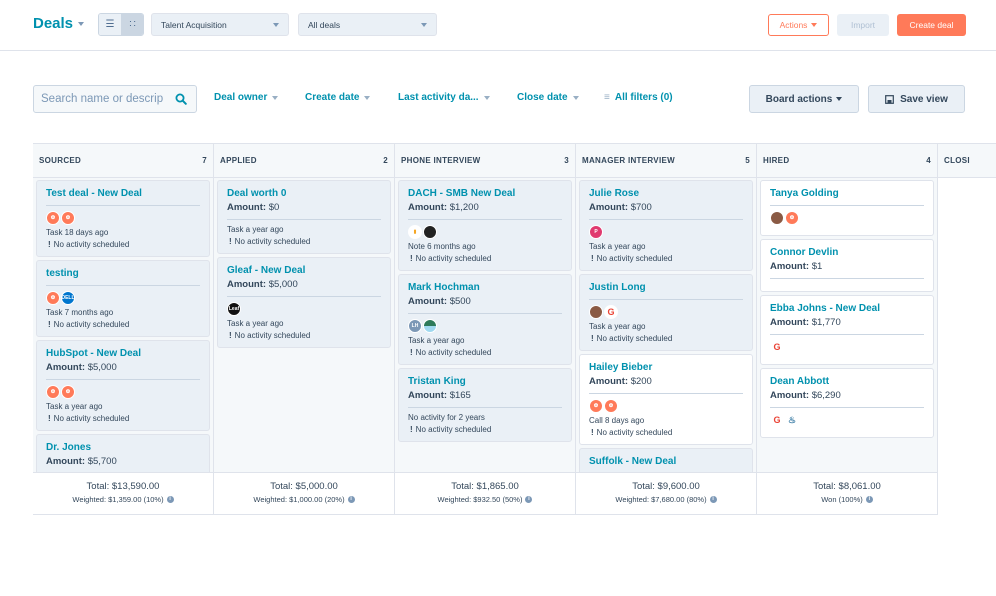  What do you see at coordinates (666, 367) in the screenshot?
I see `deal-name-link: Hailey Bieber` at bounding box center [666, 367].